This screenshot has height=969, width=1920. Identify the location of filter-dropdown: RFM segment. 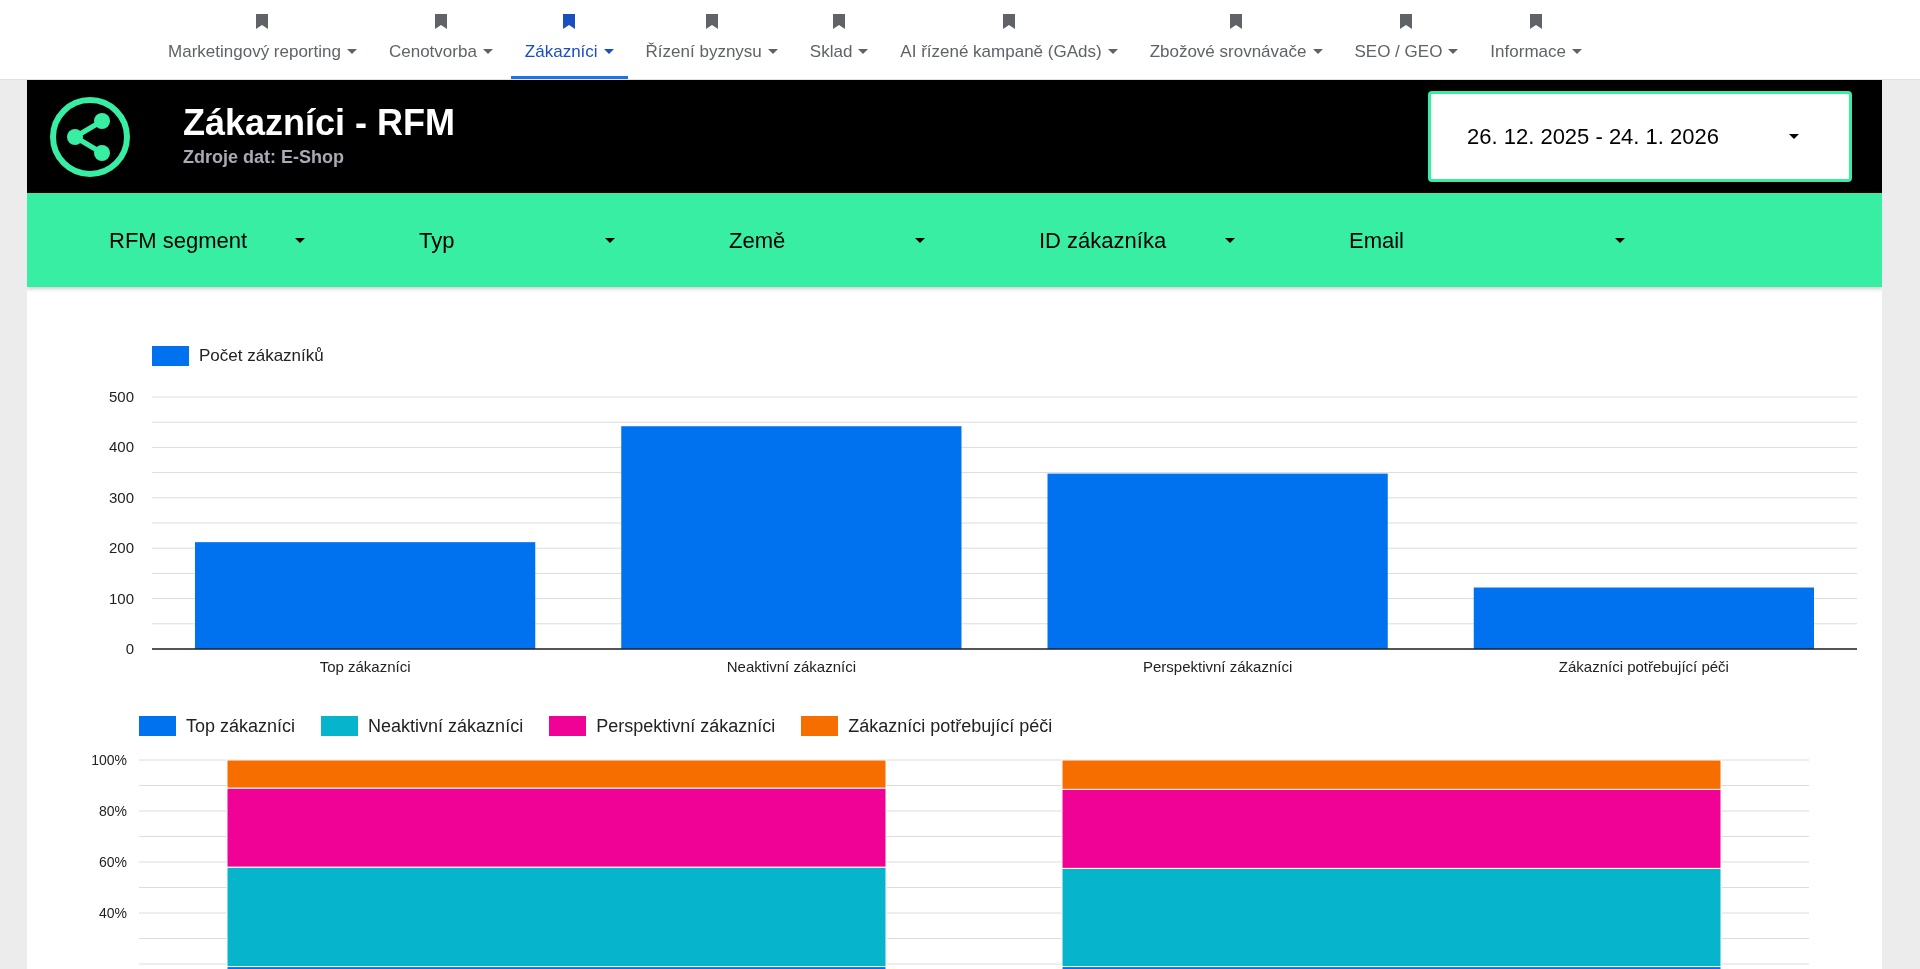
(207, 240).